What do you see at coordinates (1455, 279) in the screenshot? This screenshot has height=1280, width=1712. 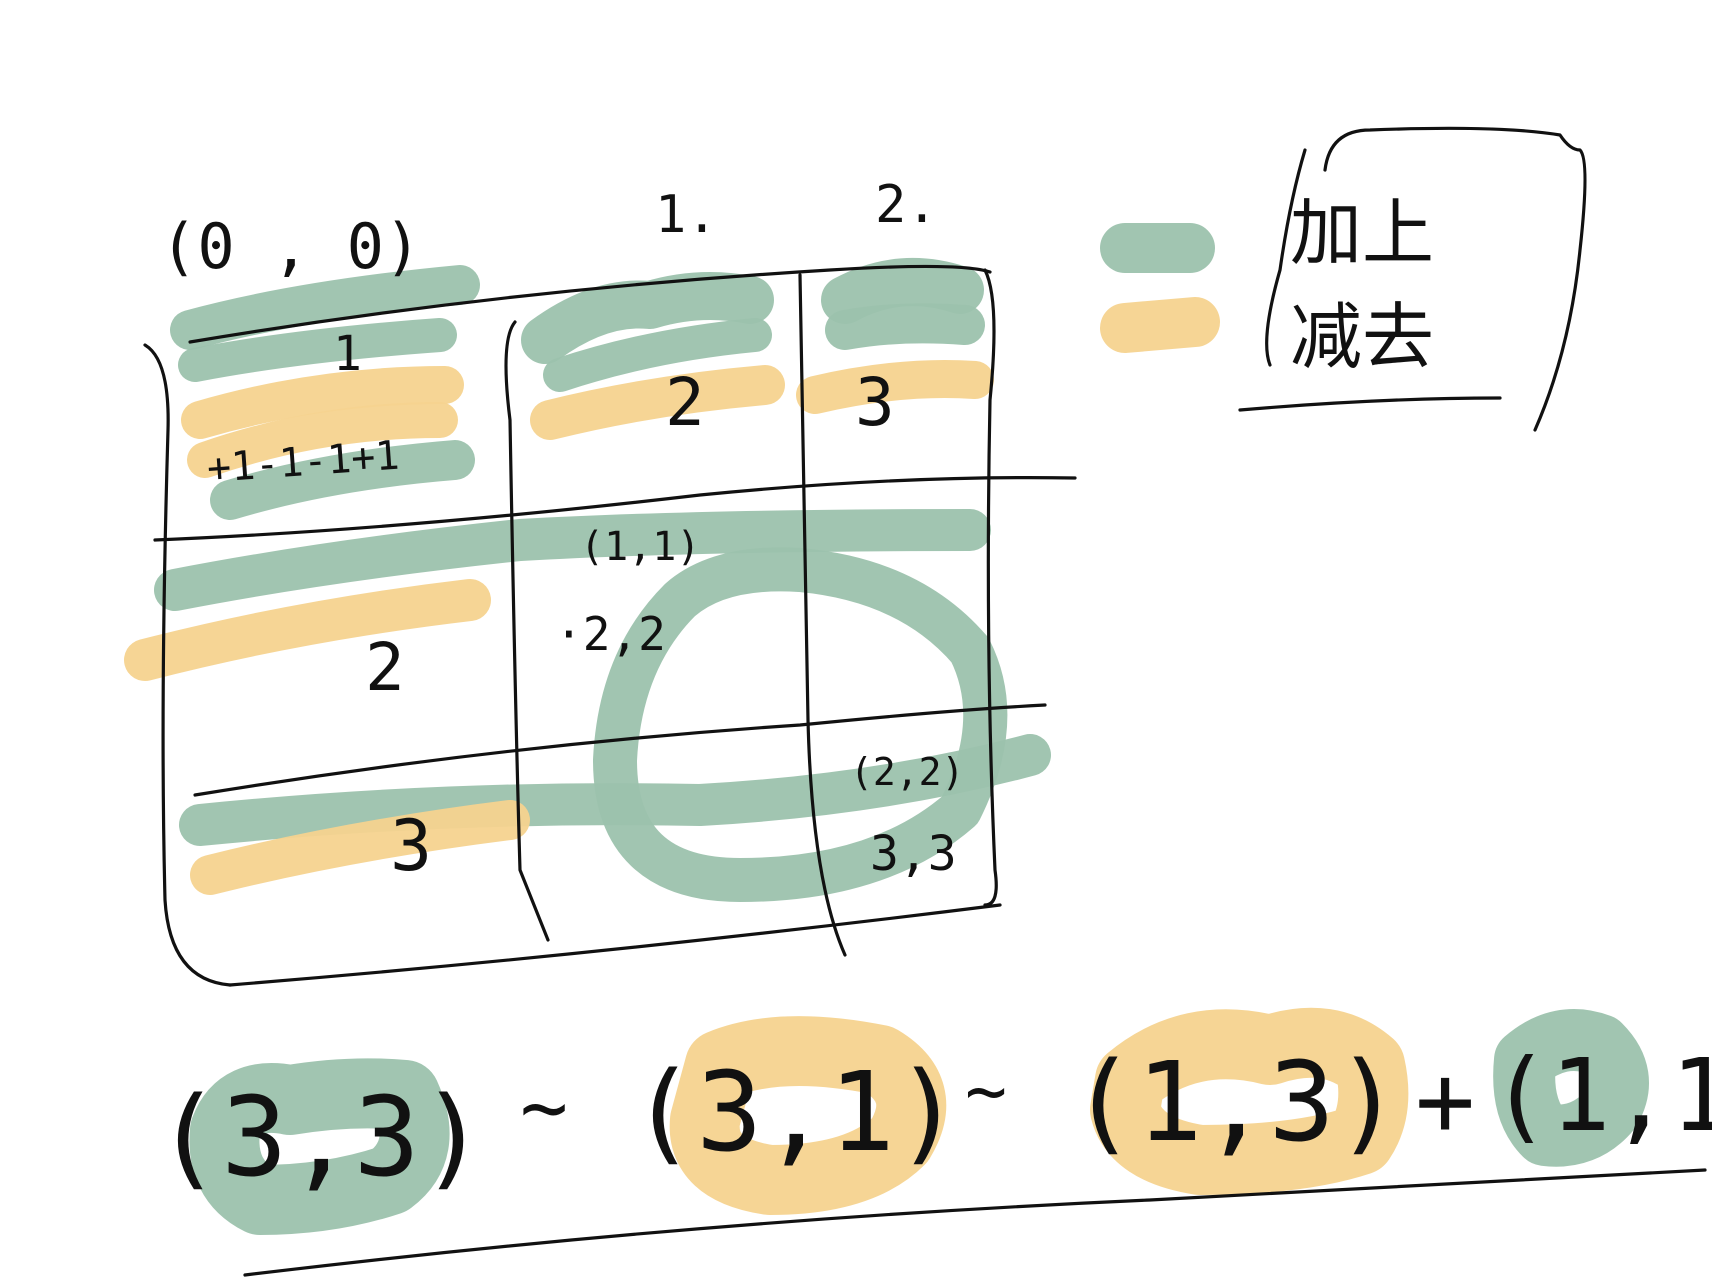 I see `legend-top-bracket` at bounding box center [1455, 279].